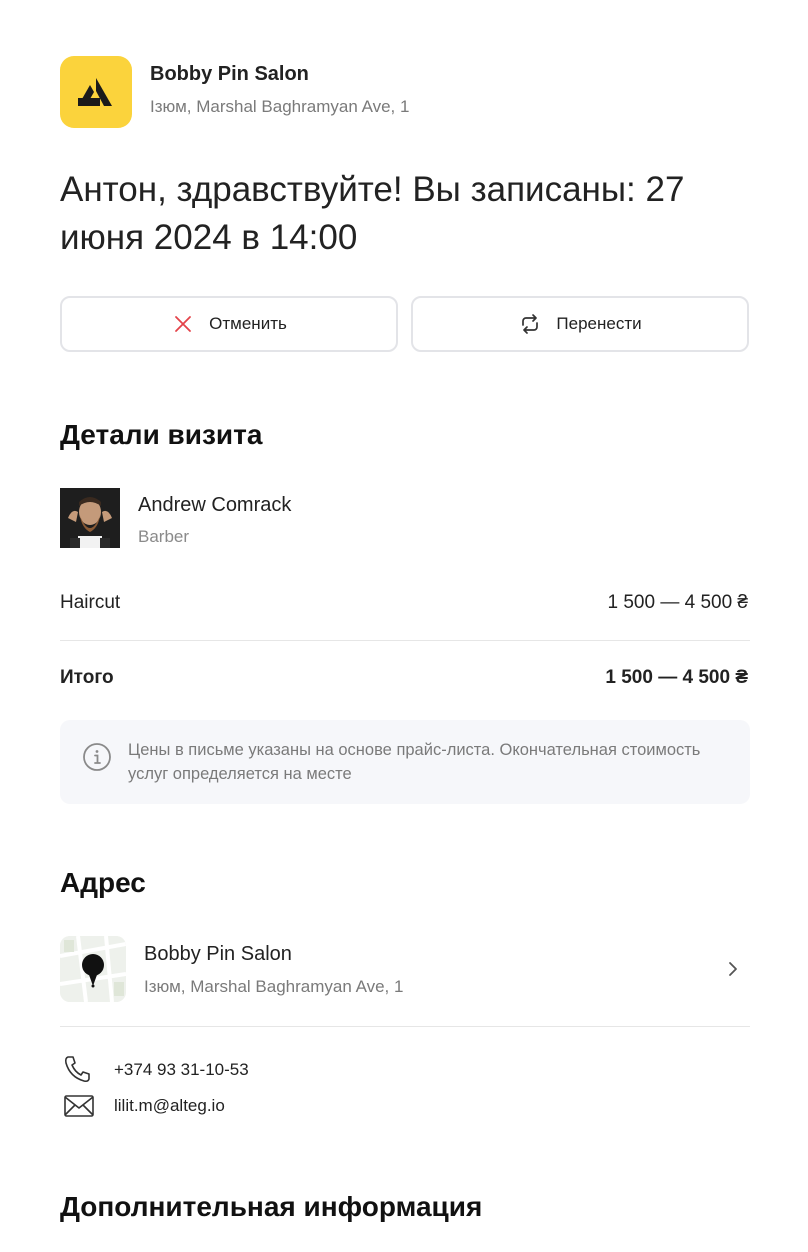 Image resolution: width=808 pixels, height=1252 pixels. Describe the element at coordinates (229, 74) in the screenshot. I see `salon-name: Bobby Pin Salon` at that location.